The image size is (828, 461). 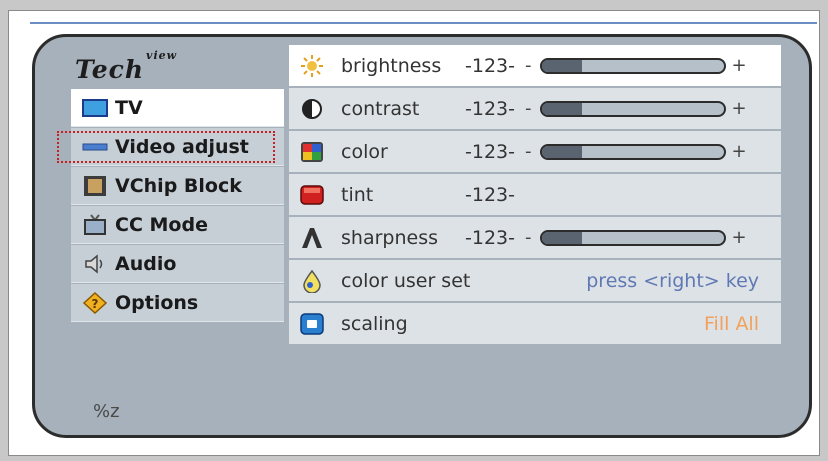 What do you see at coordinates (312, 152) in the screenshot?
I see `palette-icon` at bounding box center [312, 152].